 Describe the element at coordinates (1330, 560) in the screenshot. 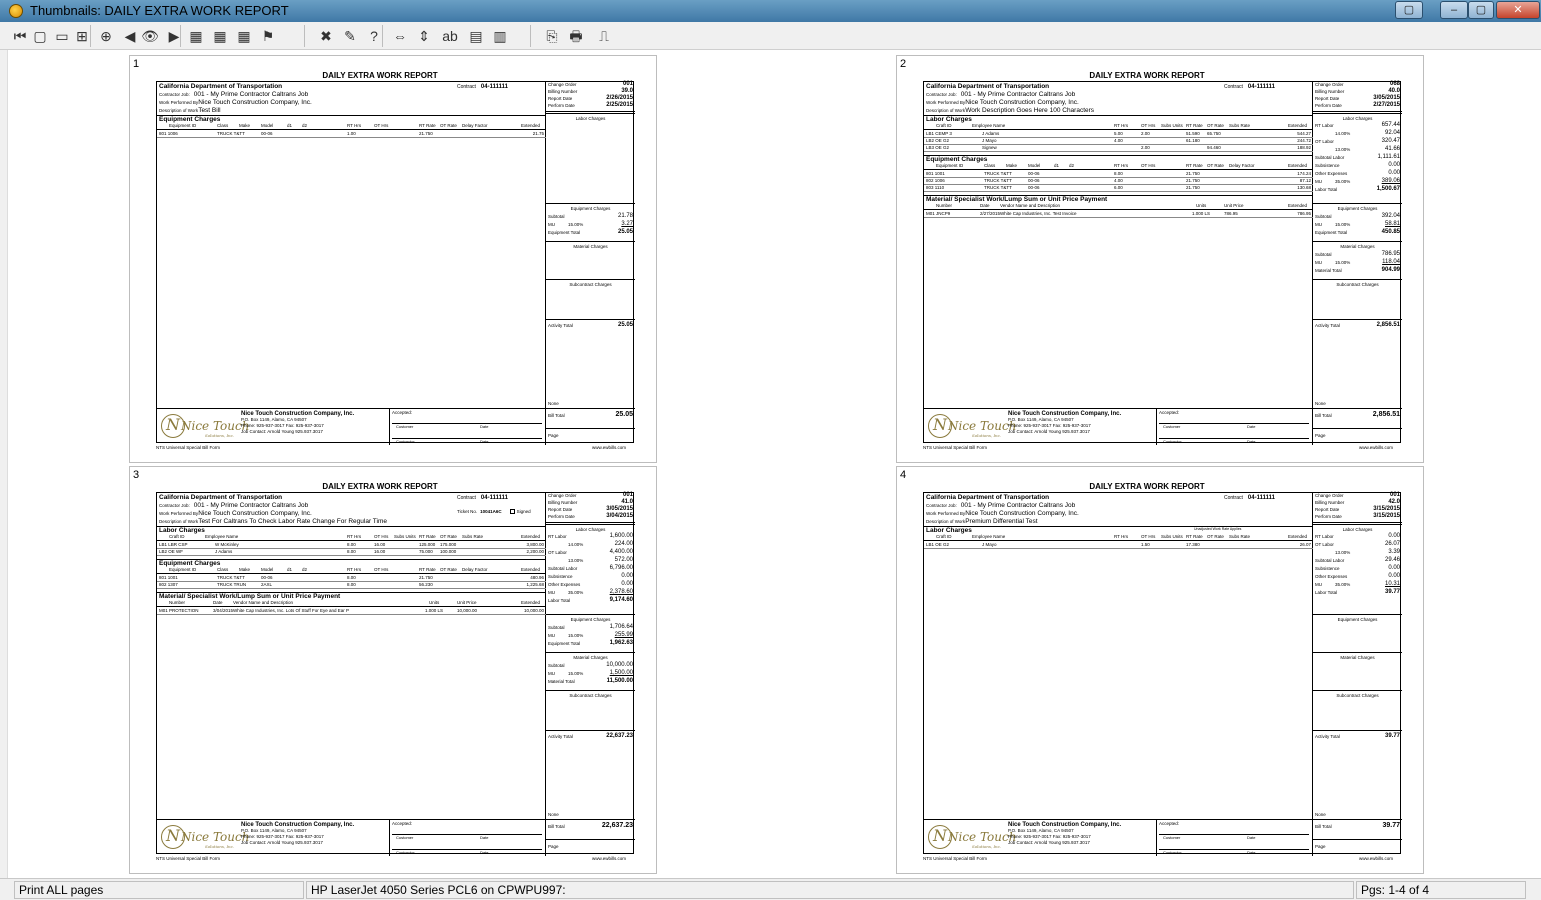

I see `summary-row-label: Subtotal Labor` at that location.